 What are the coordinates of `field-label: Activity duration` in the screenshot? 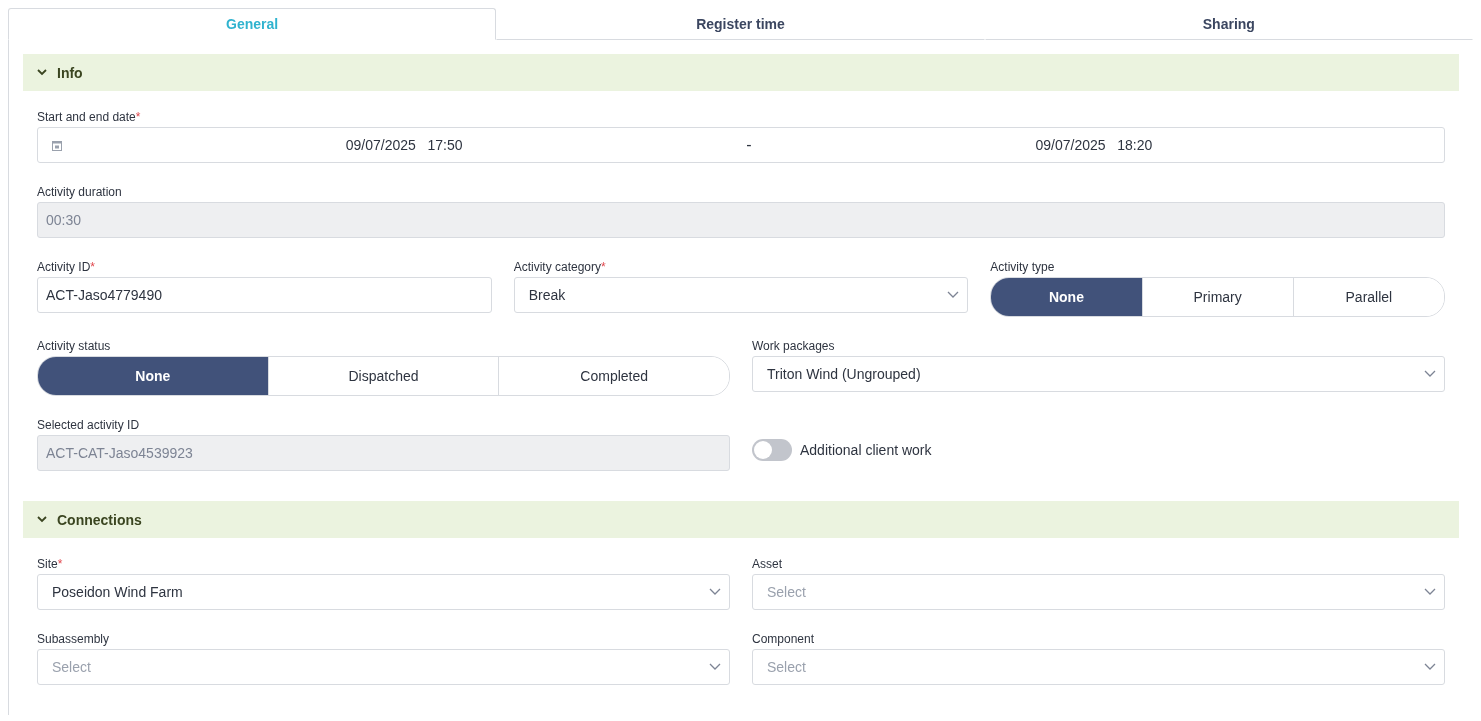 It's located at (79, 192).